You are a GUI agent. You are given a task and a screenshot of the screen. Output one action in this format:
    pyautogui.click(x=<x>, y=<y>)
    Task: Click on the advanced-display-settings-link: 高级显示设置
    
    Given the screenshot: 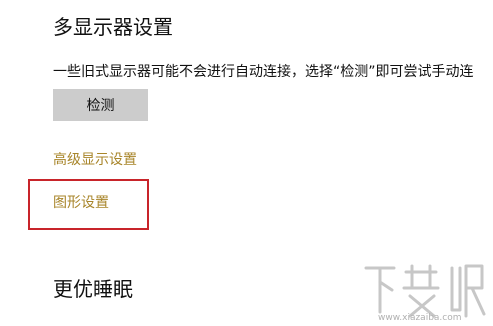 What is the action you would take?
    pyautogui.click(x=95, y=160)
    